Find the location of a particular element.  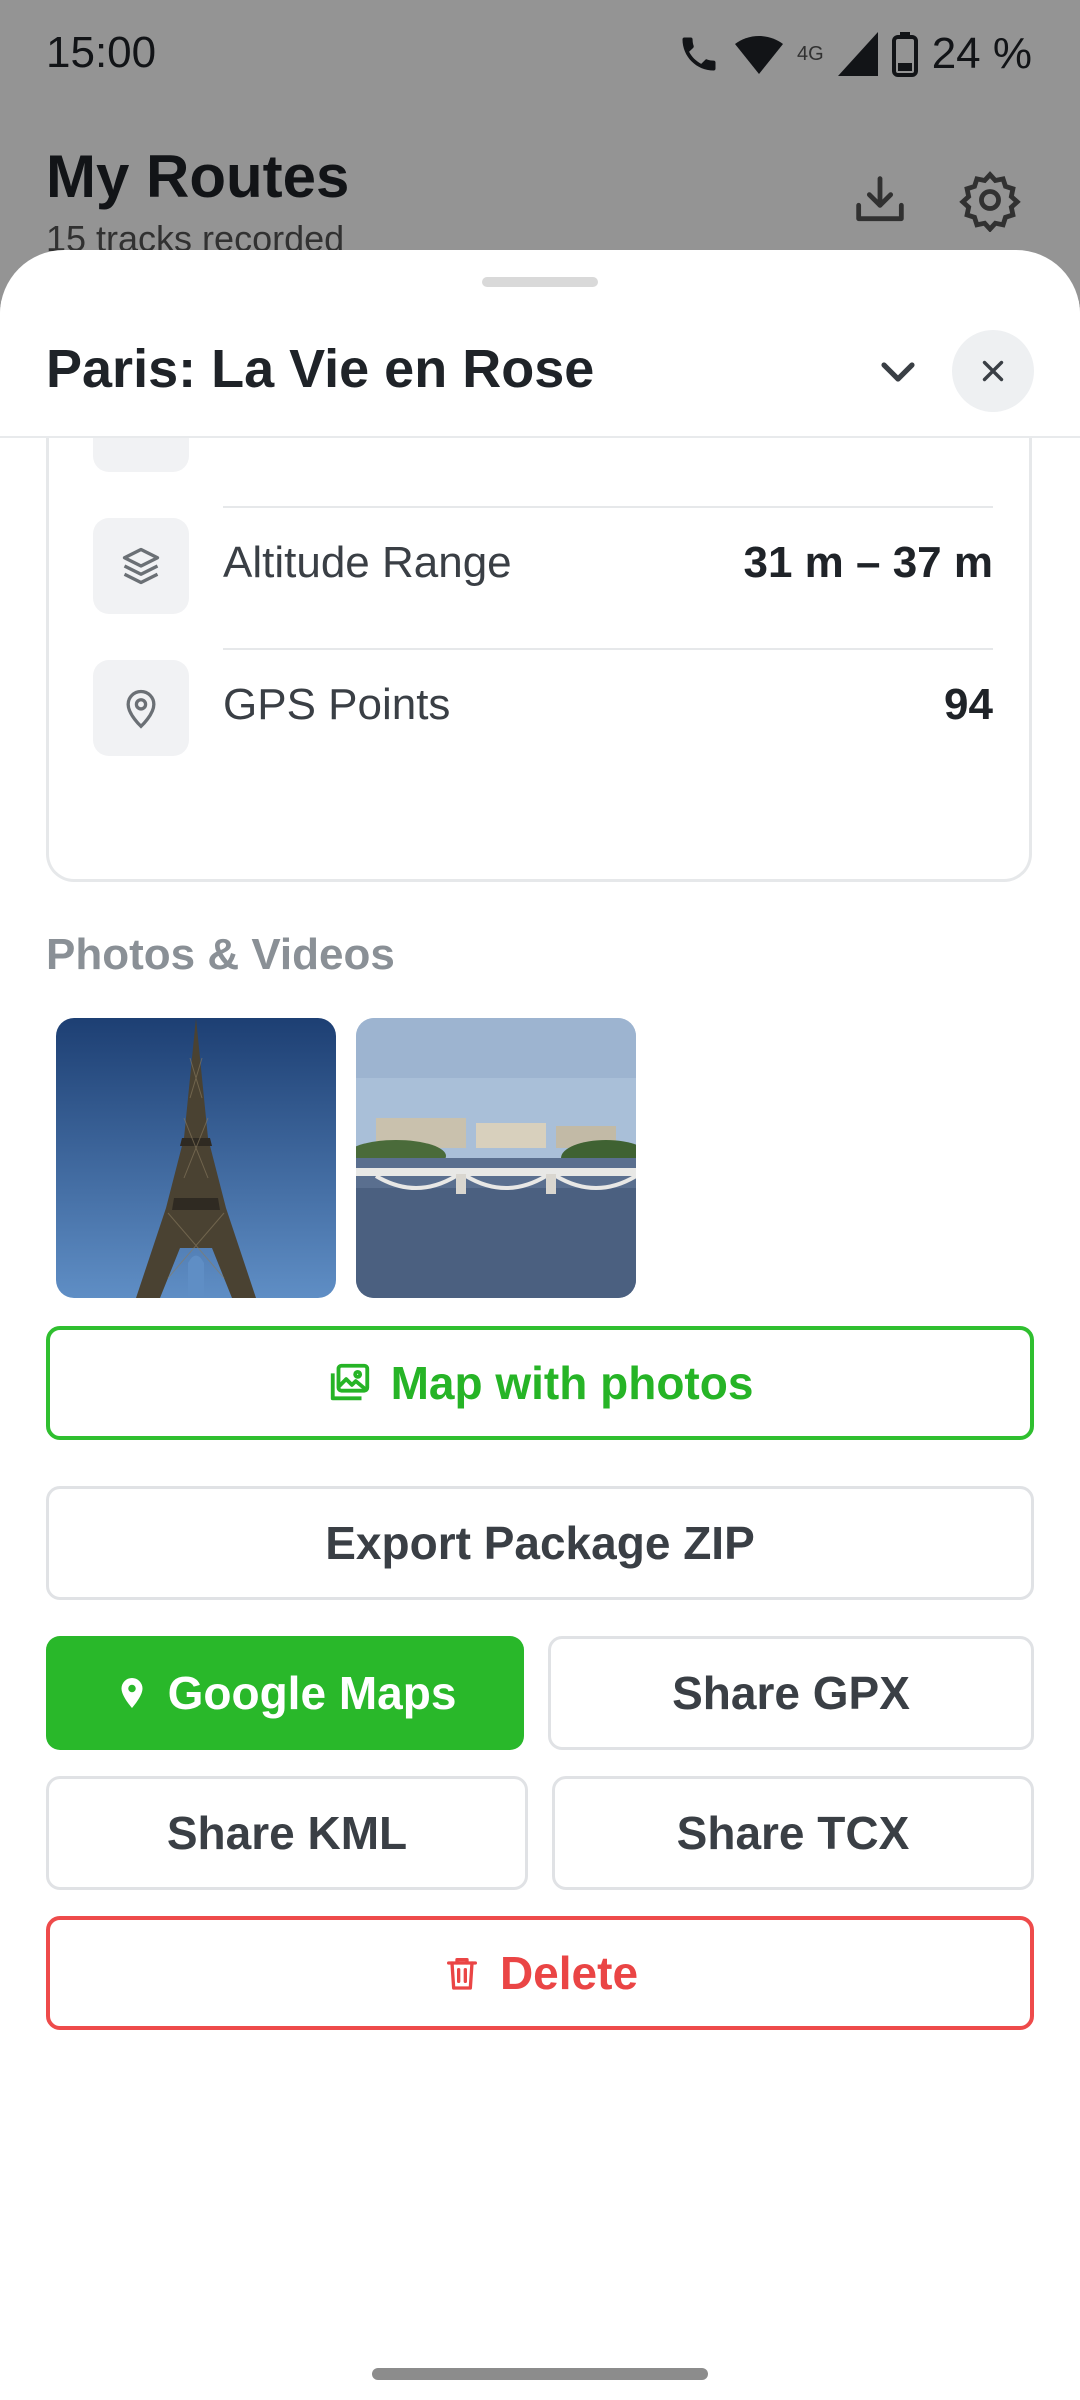

share-kml-button: Share KML is located at coordinates (287, 1833).